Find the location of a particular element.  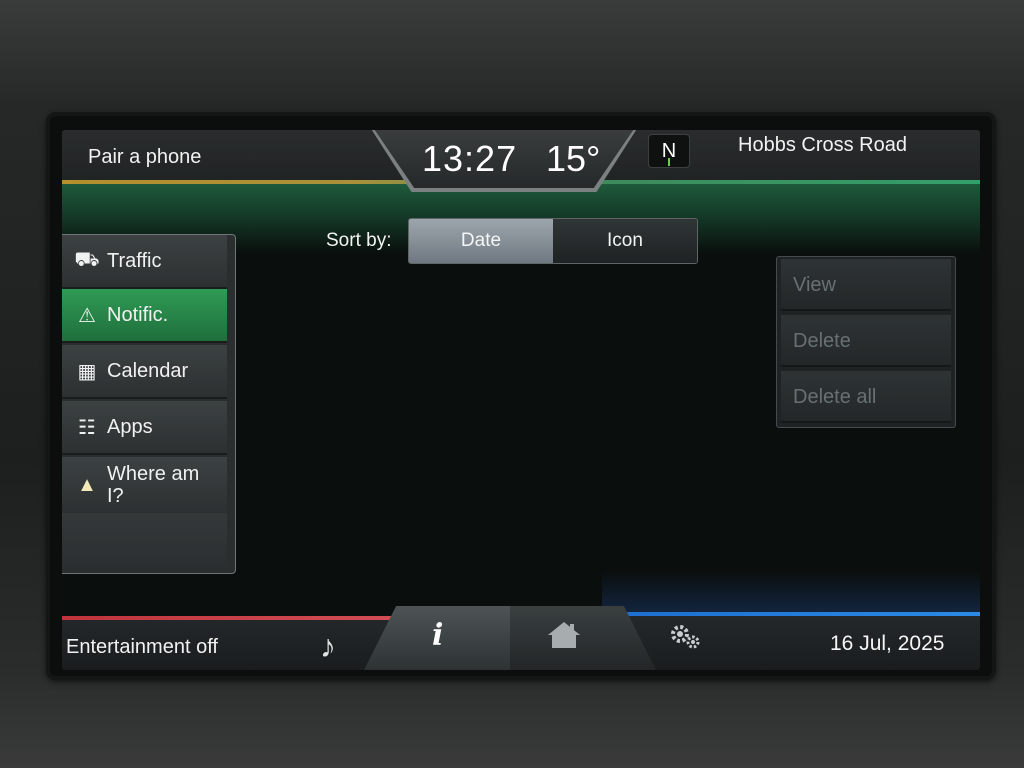

current-date: 16 Jul, 2025 is located at coordinates (887, 643).